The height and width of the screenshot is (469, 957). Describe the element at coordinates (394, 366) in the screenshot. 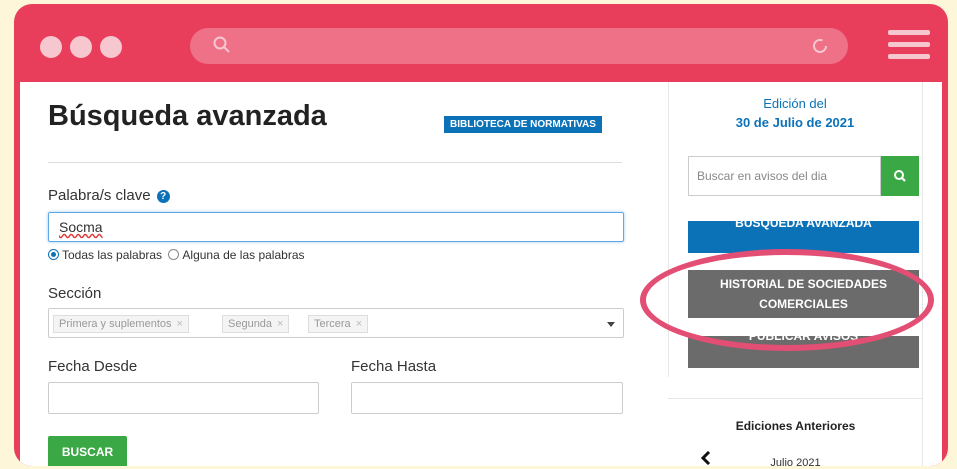

I see `date-to-label: Fecha Hasta` at that location.